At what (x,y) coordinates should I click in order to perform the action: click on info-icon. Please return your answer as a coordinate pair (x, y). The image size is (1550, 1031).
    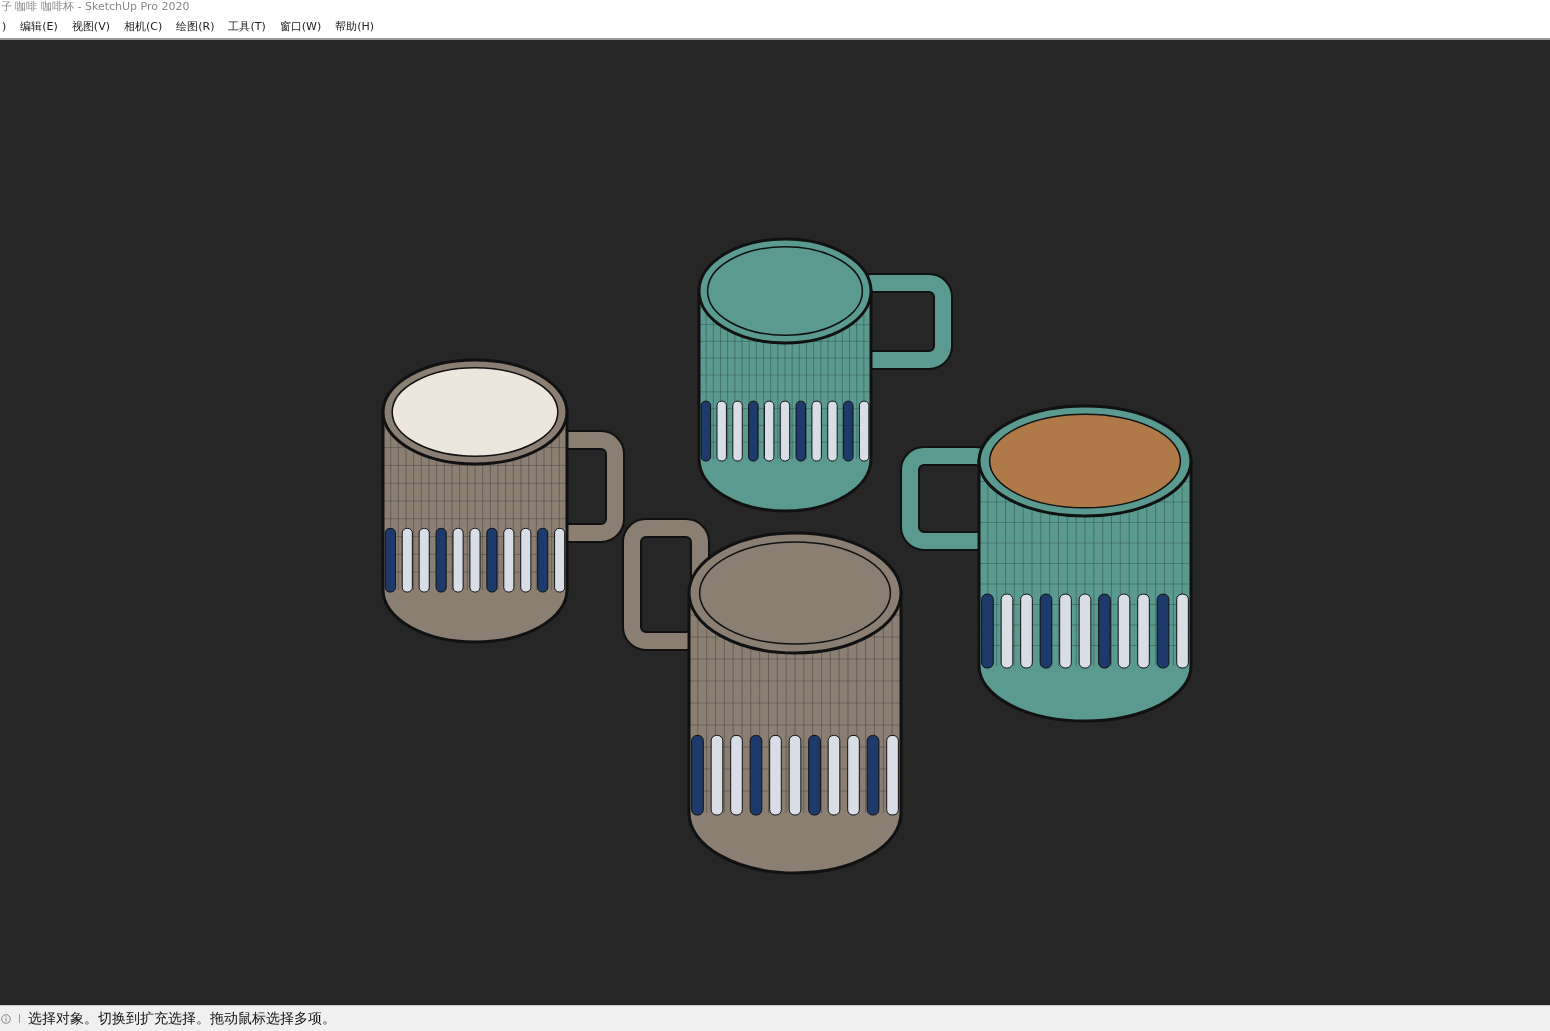
    Looking at the image, I should click on (6, 1018).